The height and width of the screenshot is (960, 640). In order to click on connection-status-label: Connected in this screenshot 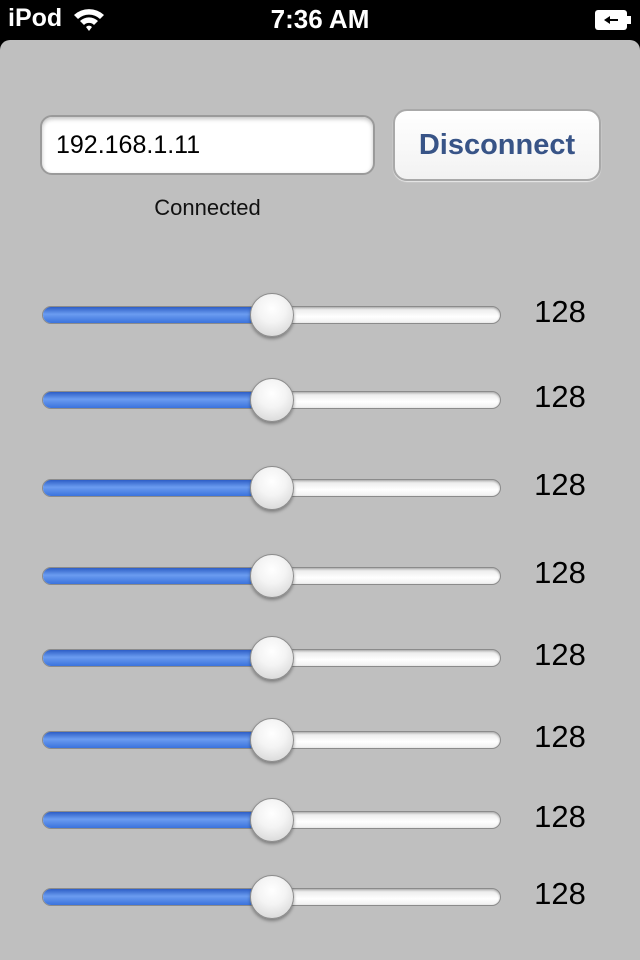, I will do `click(207, 207)`.